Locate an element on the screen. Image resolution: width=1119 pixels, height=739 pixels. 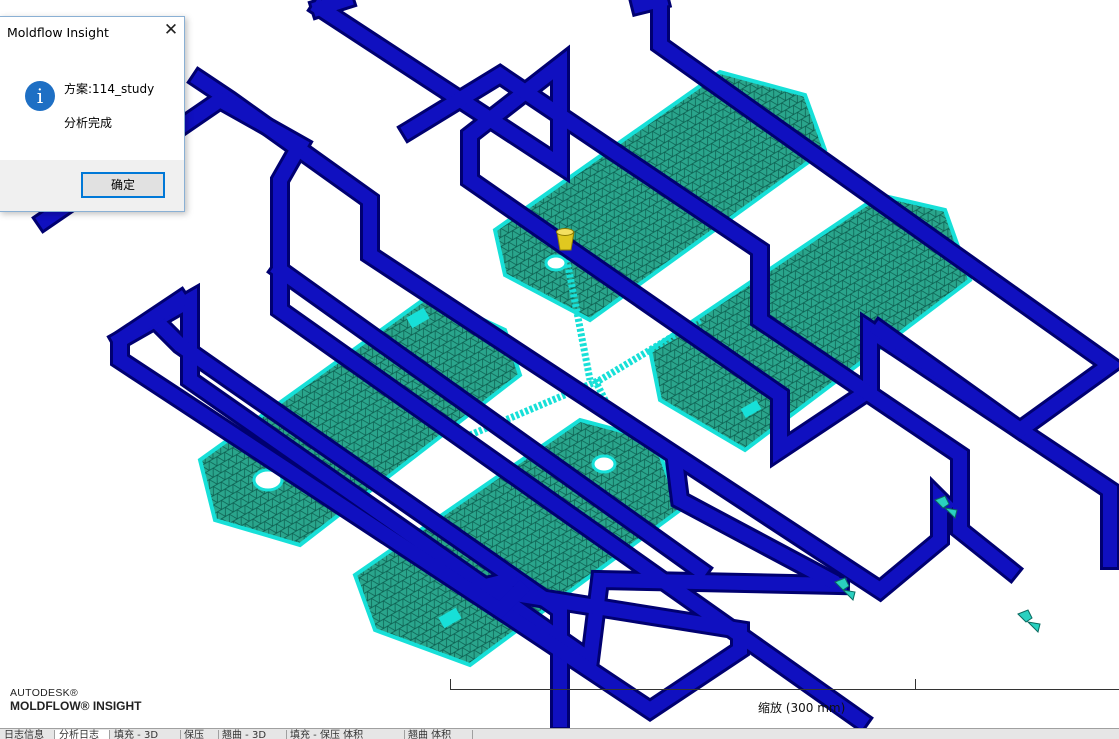
ok-button: 确定 is located at coordinates (123, 185).